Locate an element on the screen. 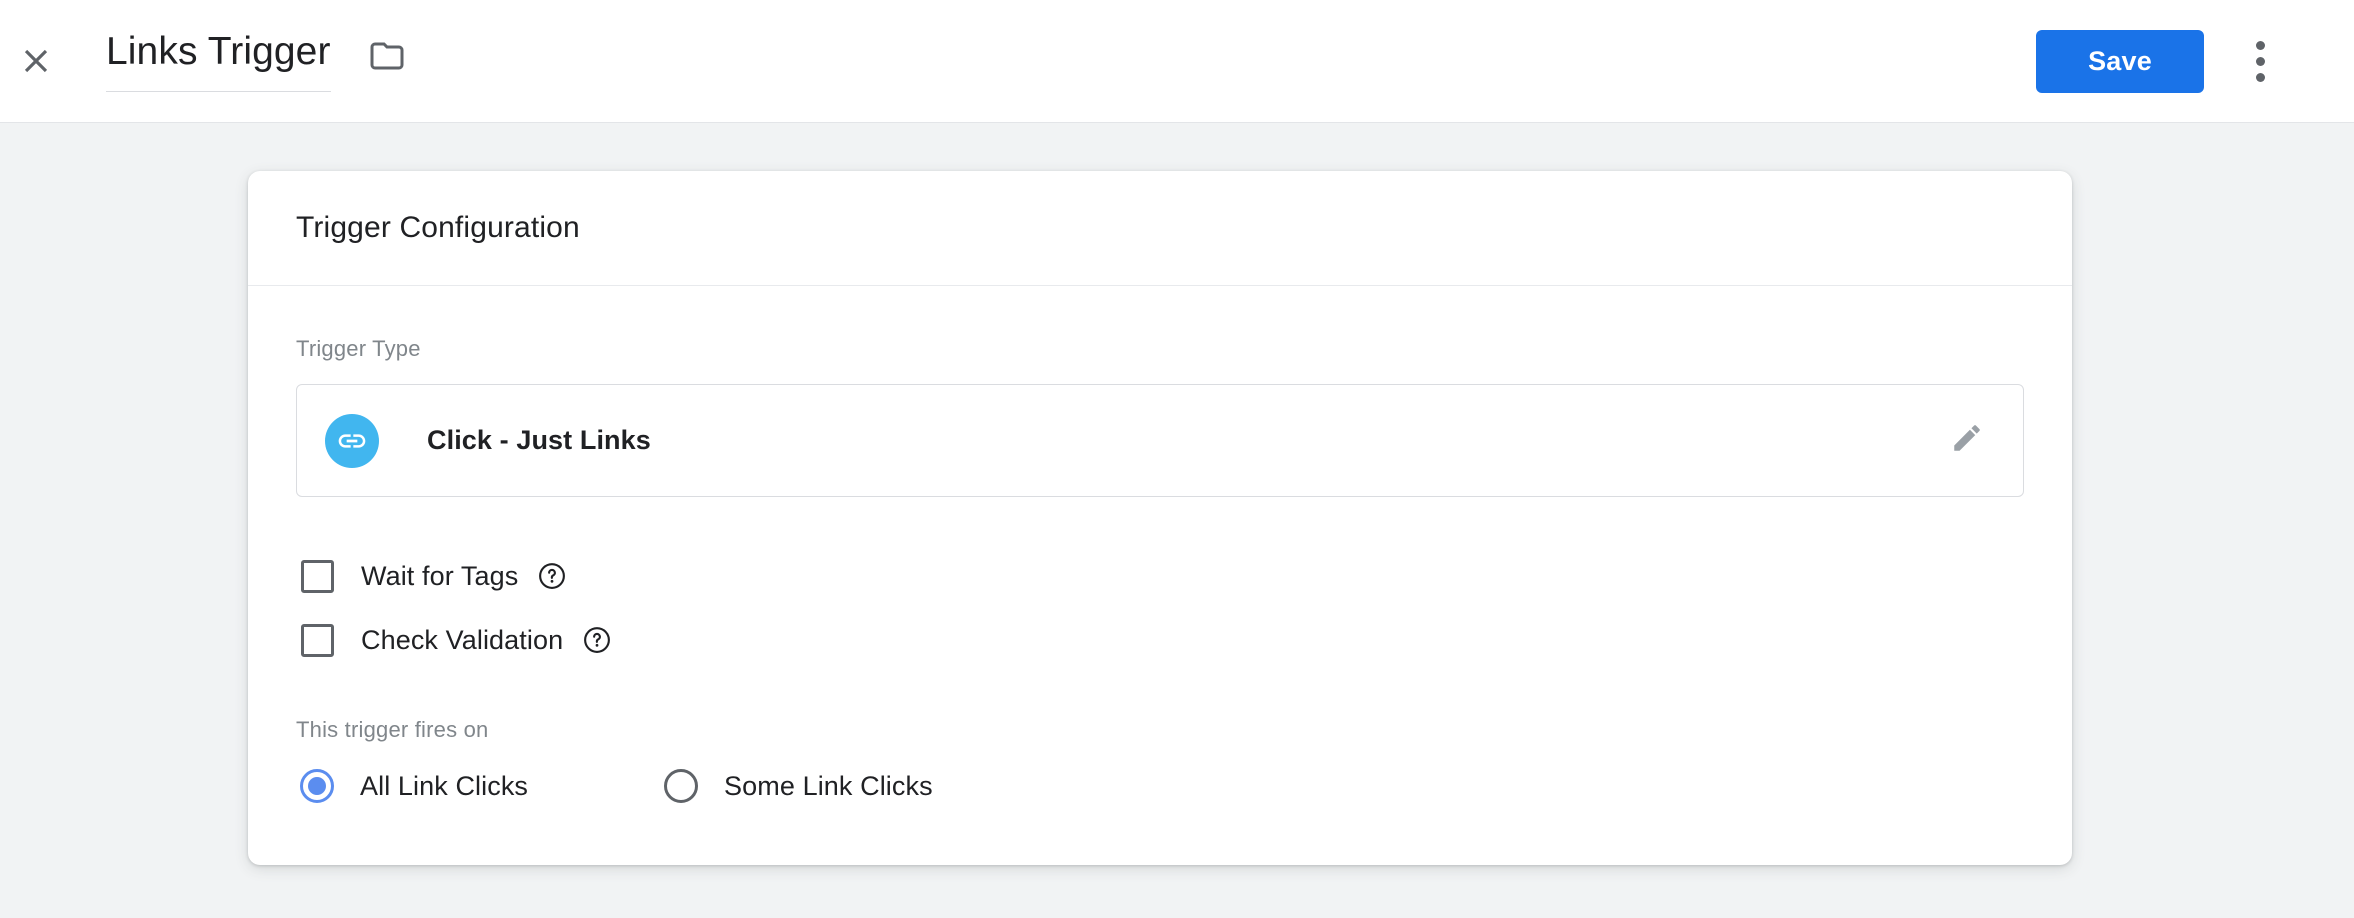  radio-some-link-clicks: Some Link Clicks is located at coordinates (796, 786).